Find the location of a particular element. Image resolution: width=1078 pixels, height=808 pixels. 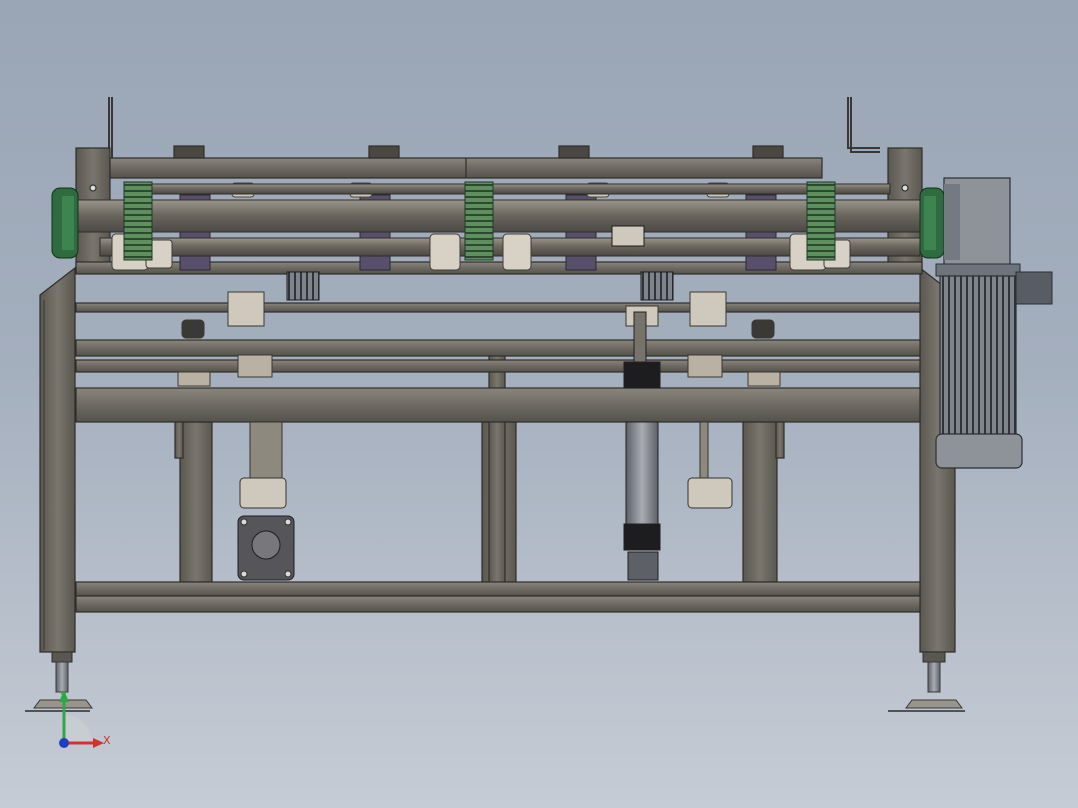

right-foot is located at coordinates (926, 681).